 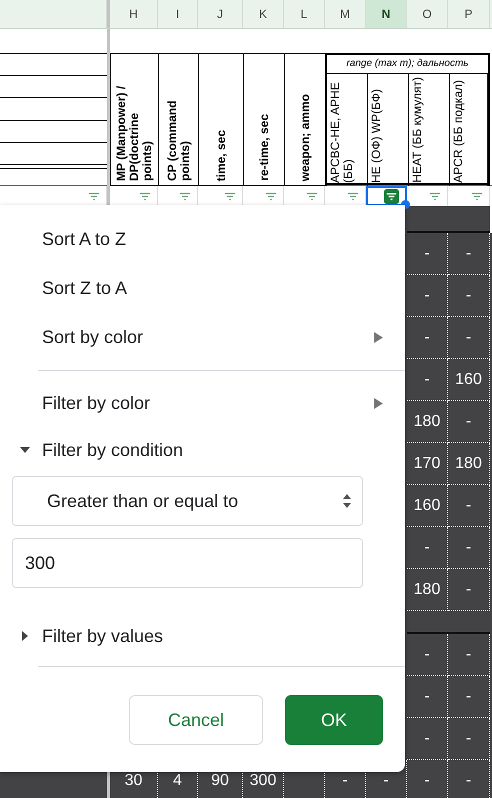 I want to click on column-header: L, so click(x=304, y=14).